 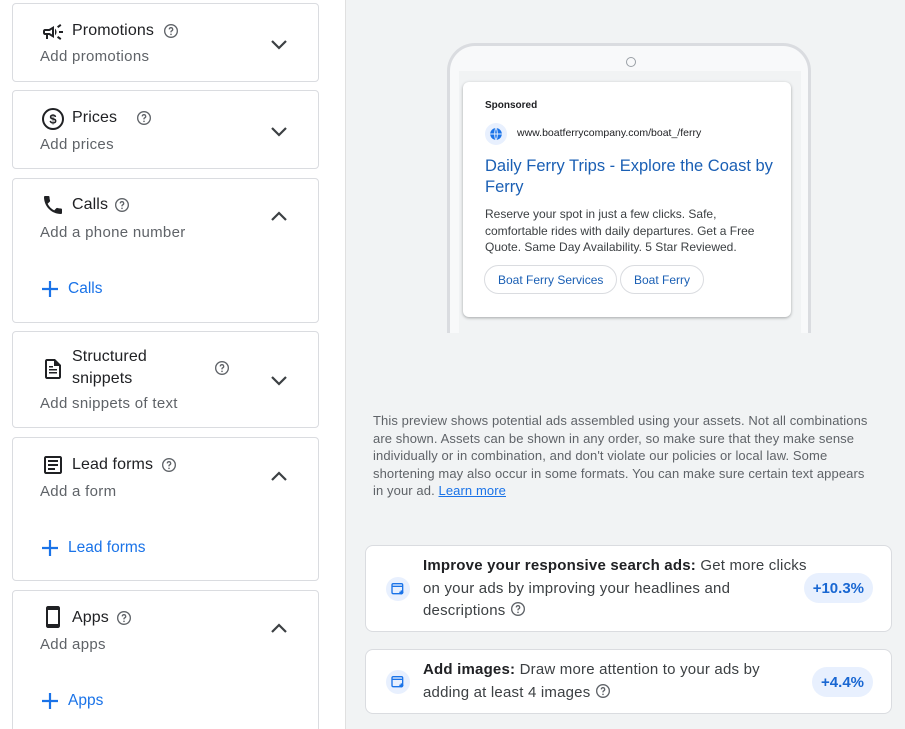 What do you see at coordinates (838, 588) in the screenshot?
I see `uplift-badge: +10.3%` at bounding box center [838, 588].